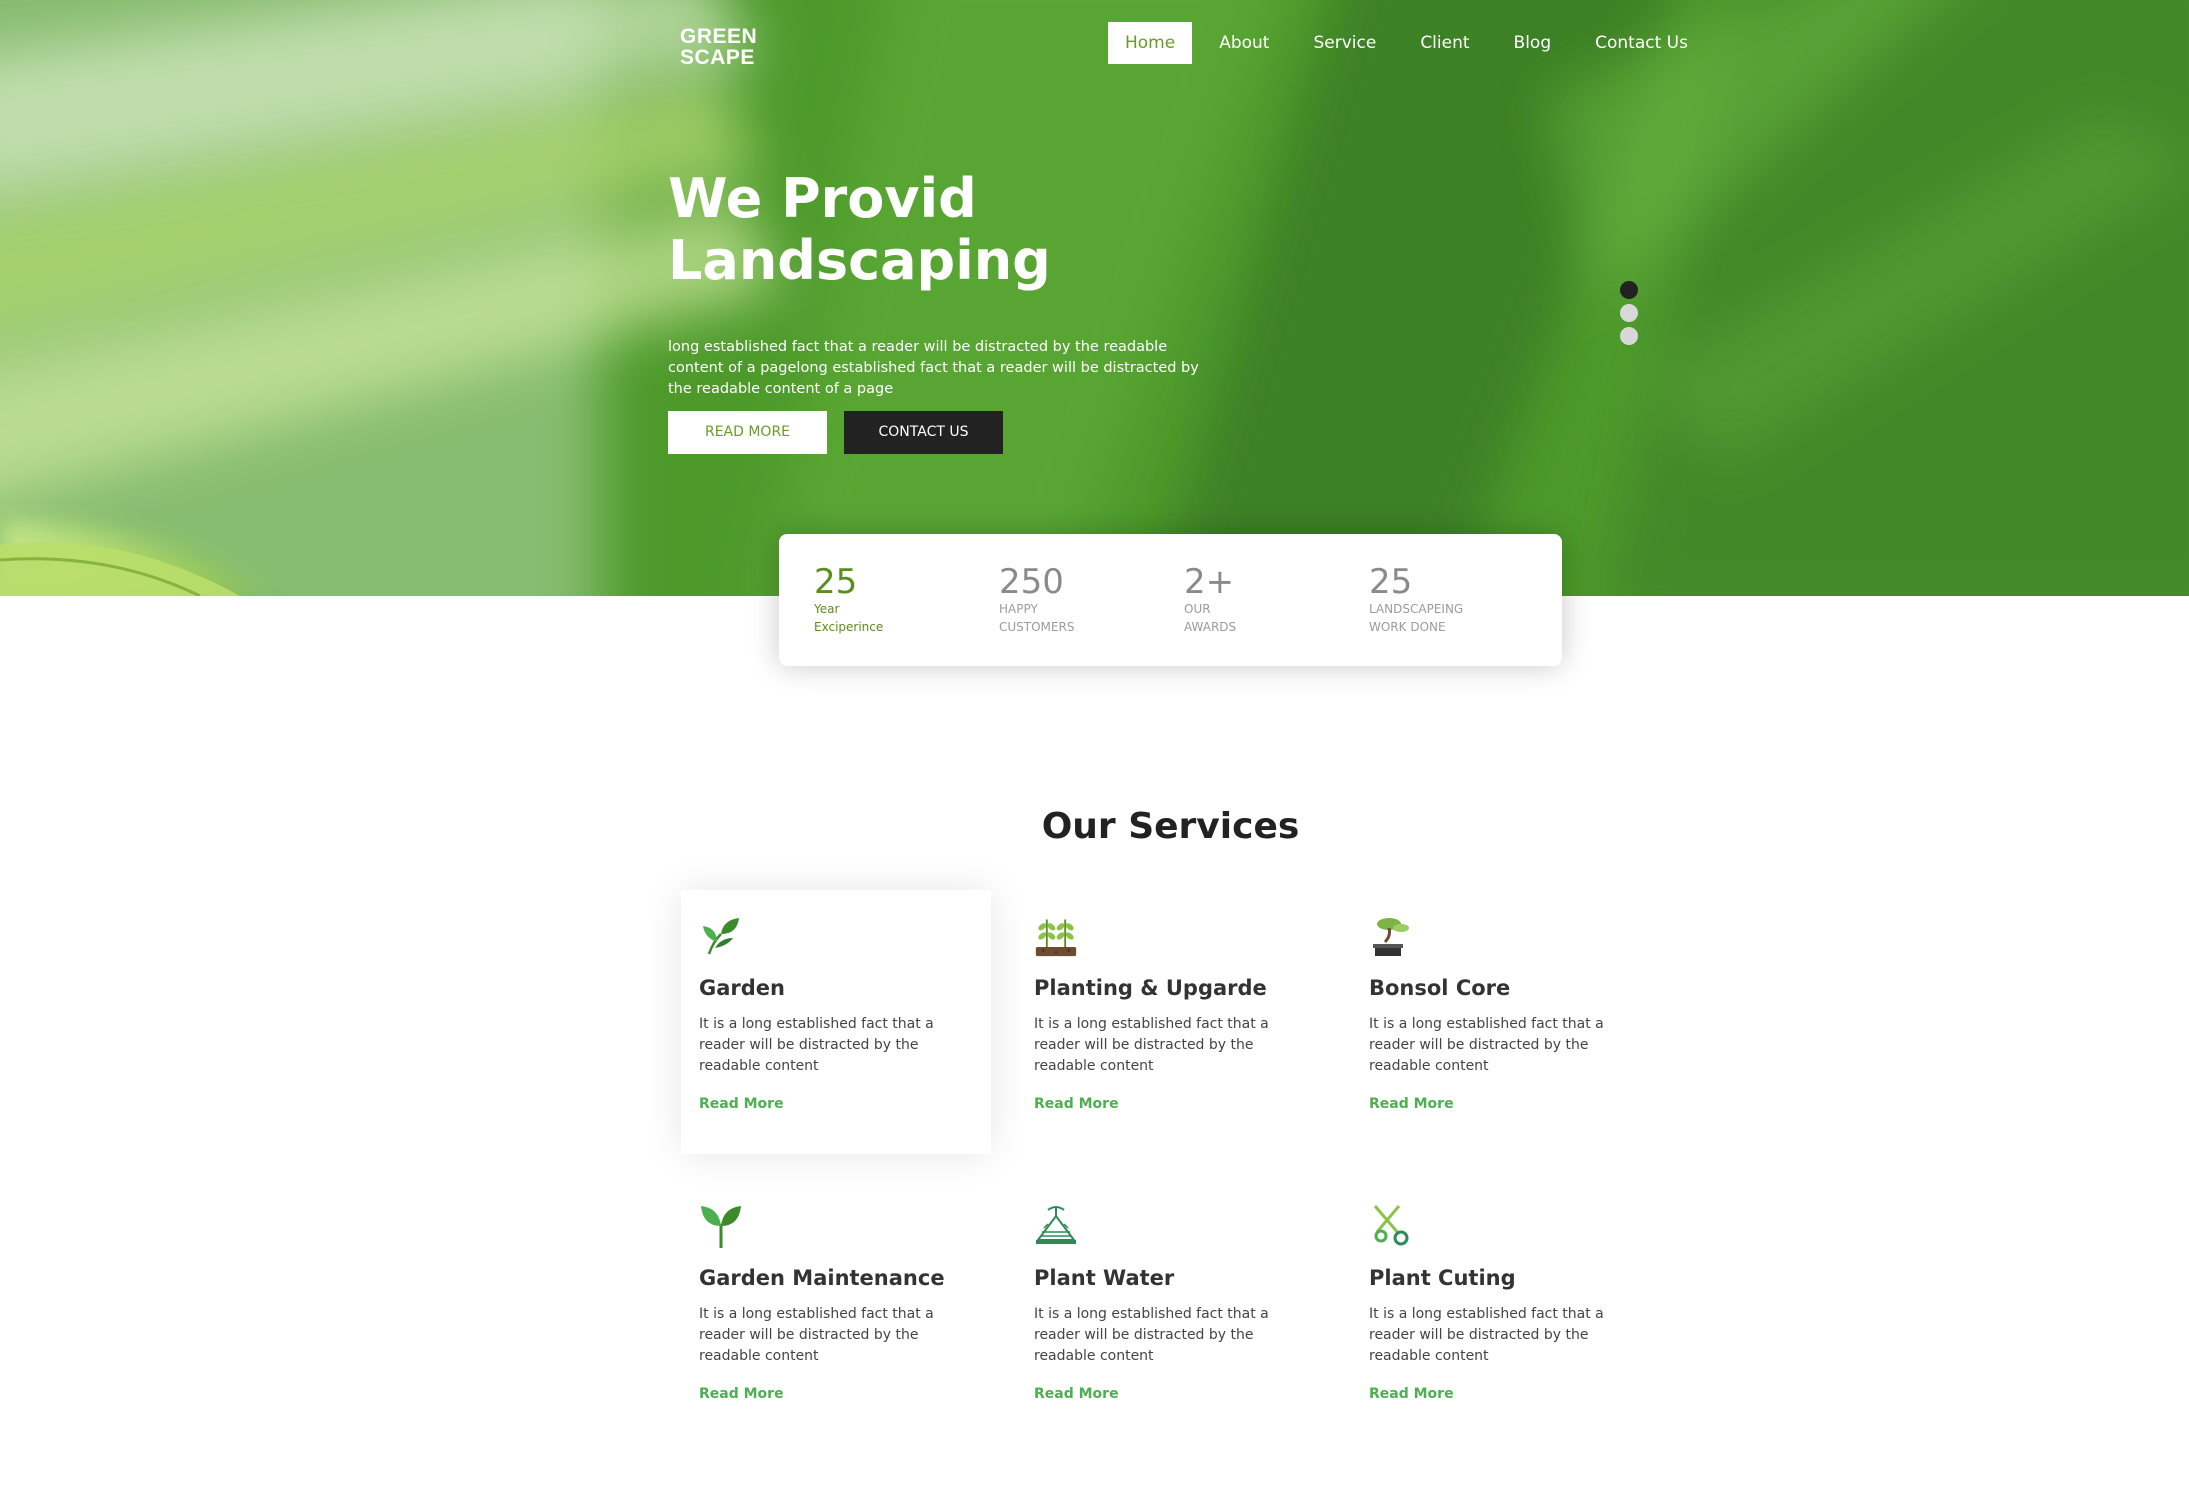 The image size is (2189, 1500). Describe the element at coordinates (1037, 627) in the screenshot. I see `stat-label-line2: CUSTOMERS` at that location.